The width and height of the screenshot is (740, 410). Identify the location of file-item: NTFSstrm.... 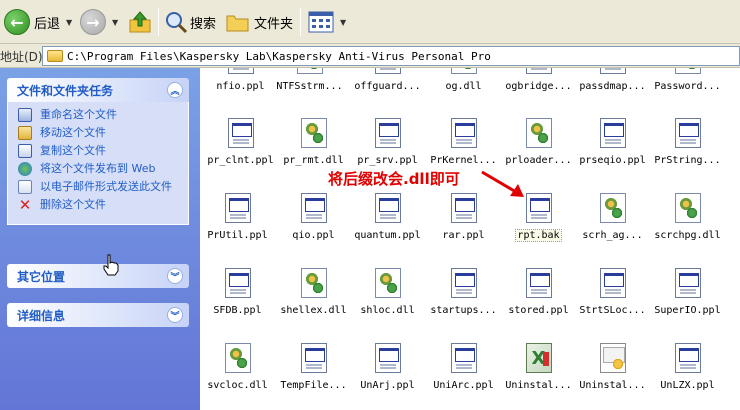
(309, 80).